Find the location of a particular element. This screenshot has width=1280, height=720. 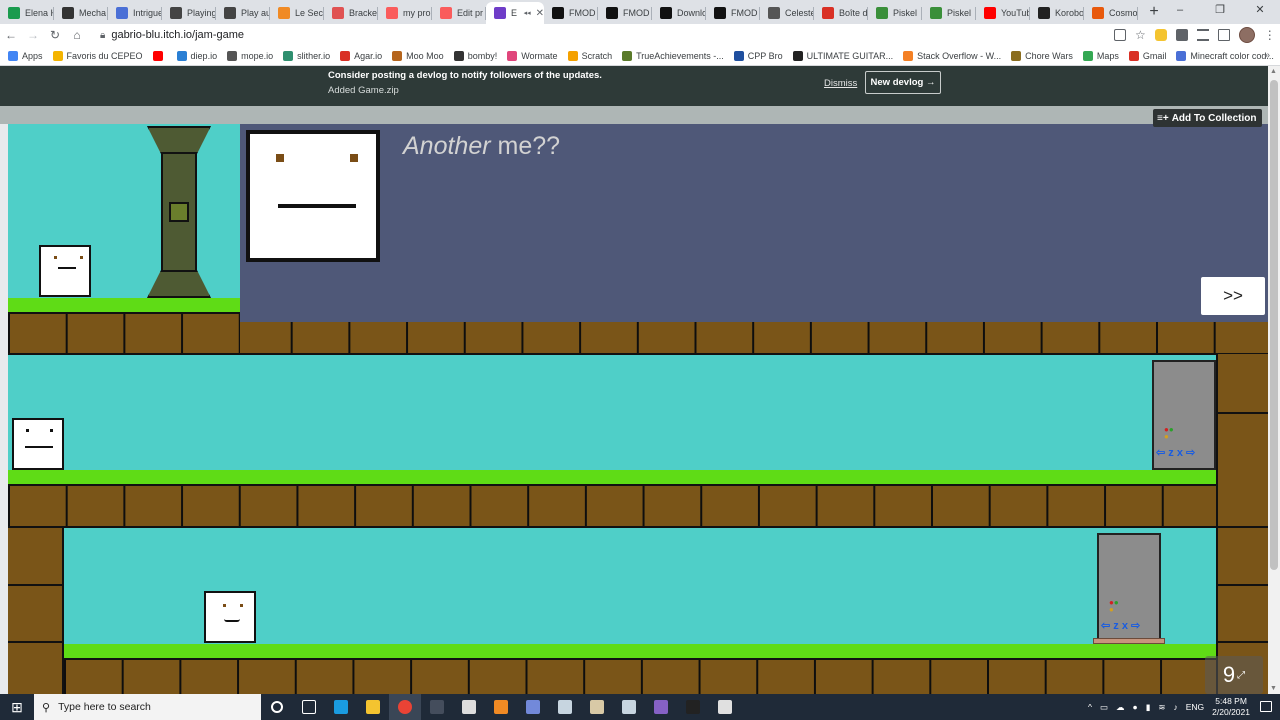

browser-tab: my pro is located at coordinates (405, 13).